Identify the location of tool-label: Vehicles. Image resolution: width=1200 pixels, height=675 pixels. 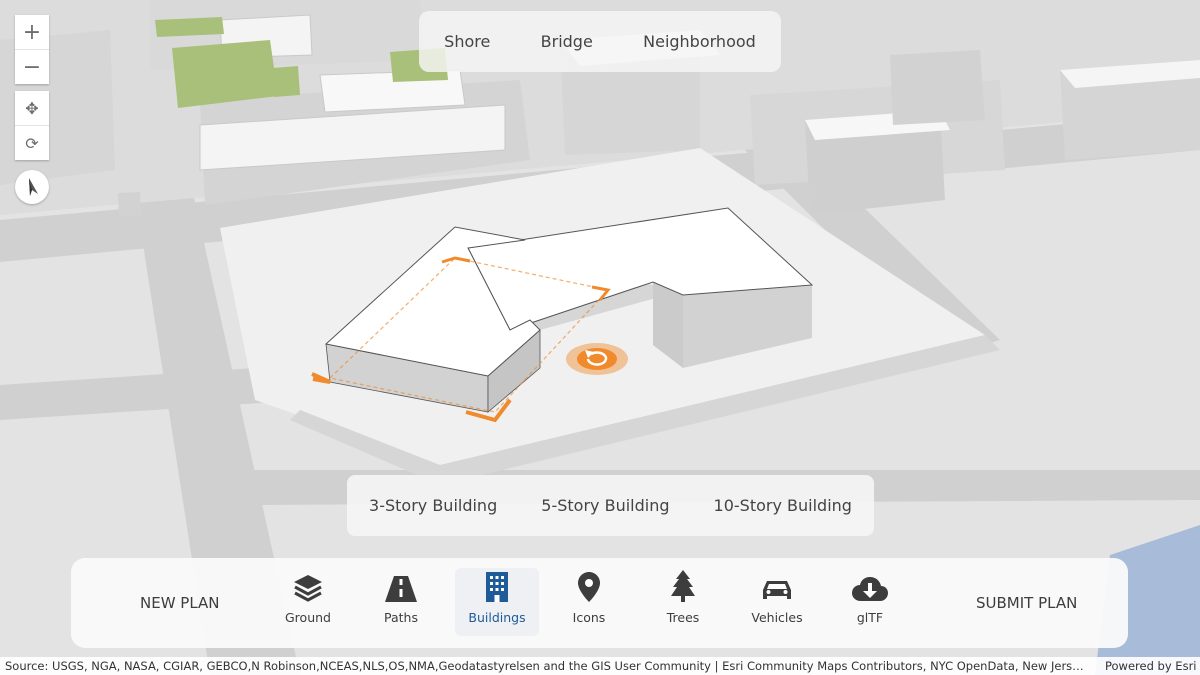
(777, 617).